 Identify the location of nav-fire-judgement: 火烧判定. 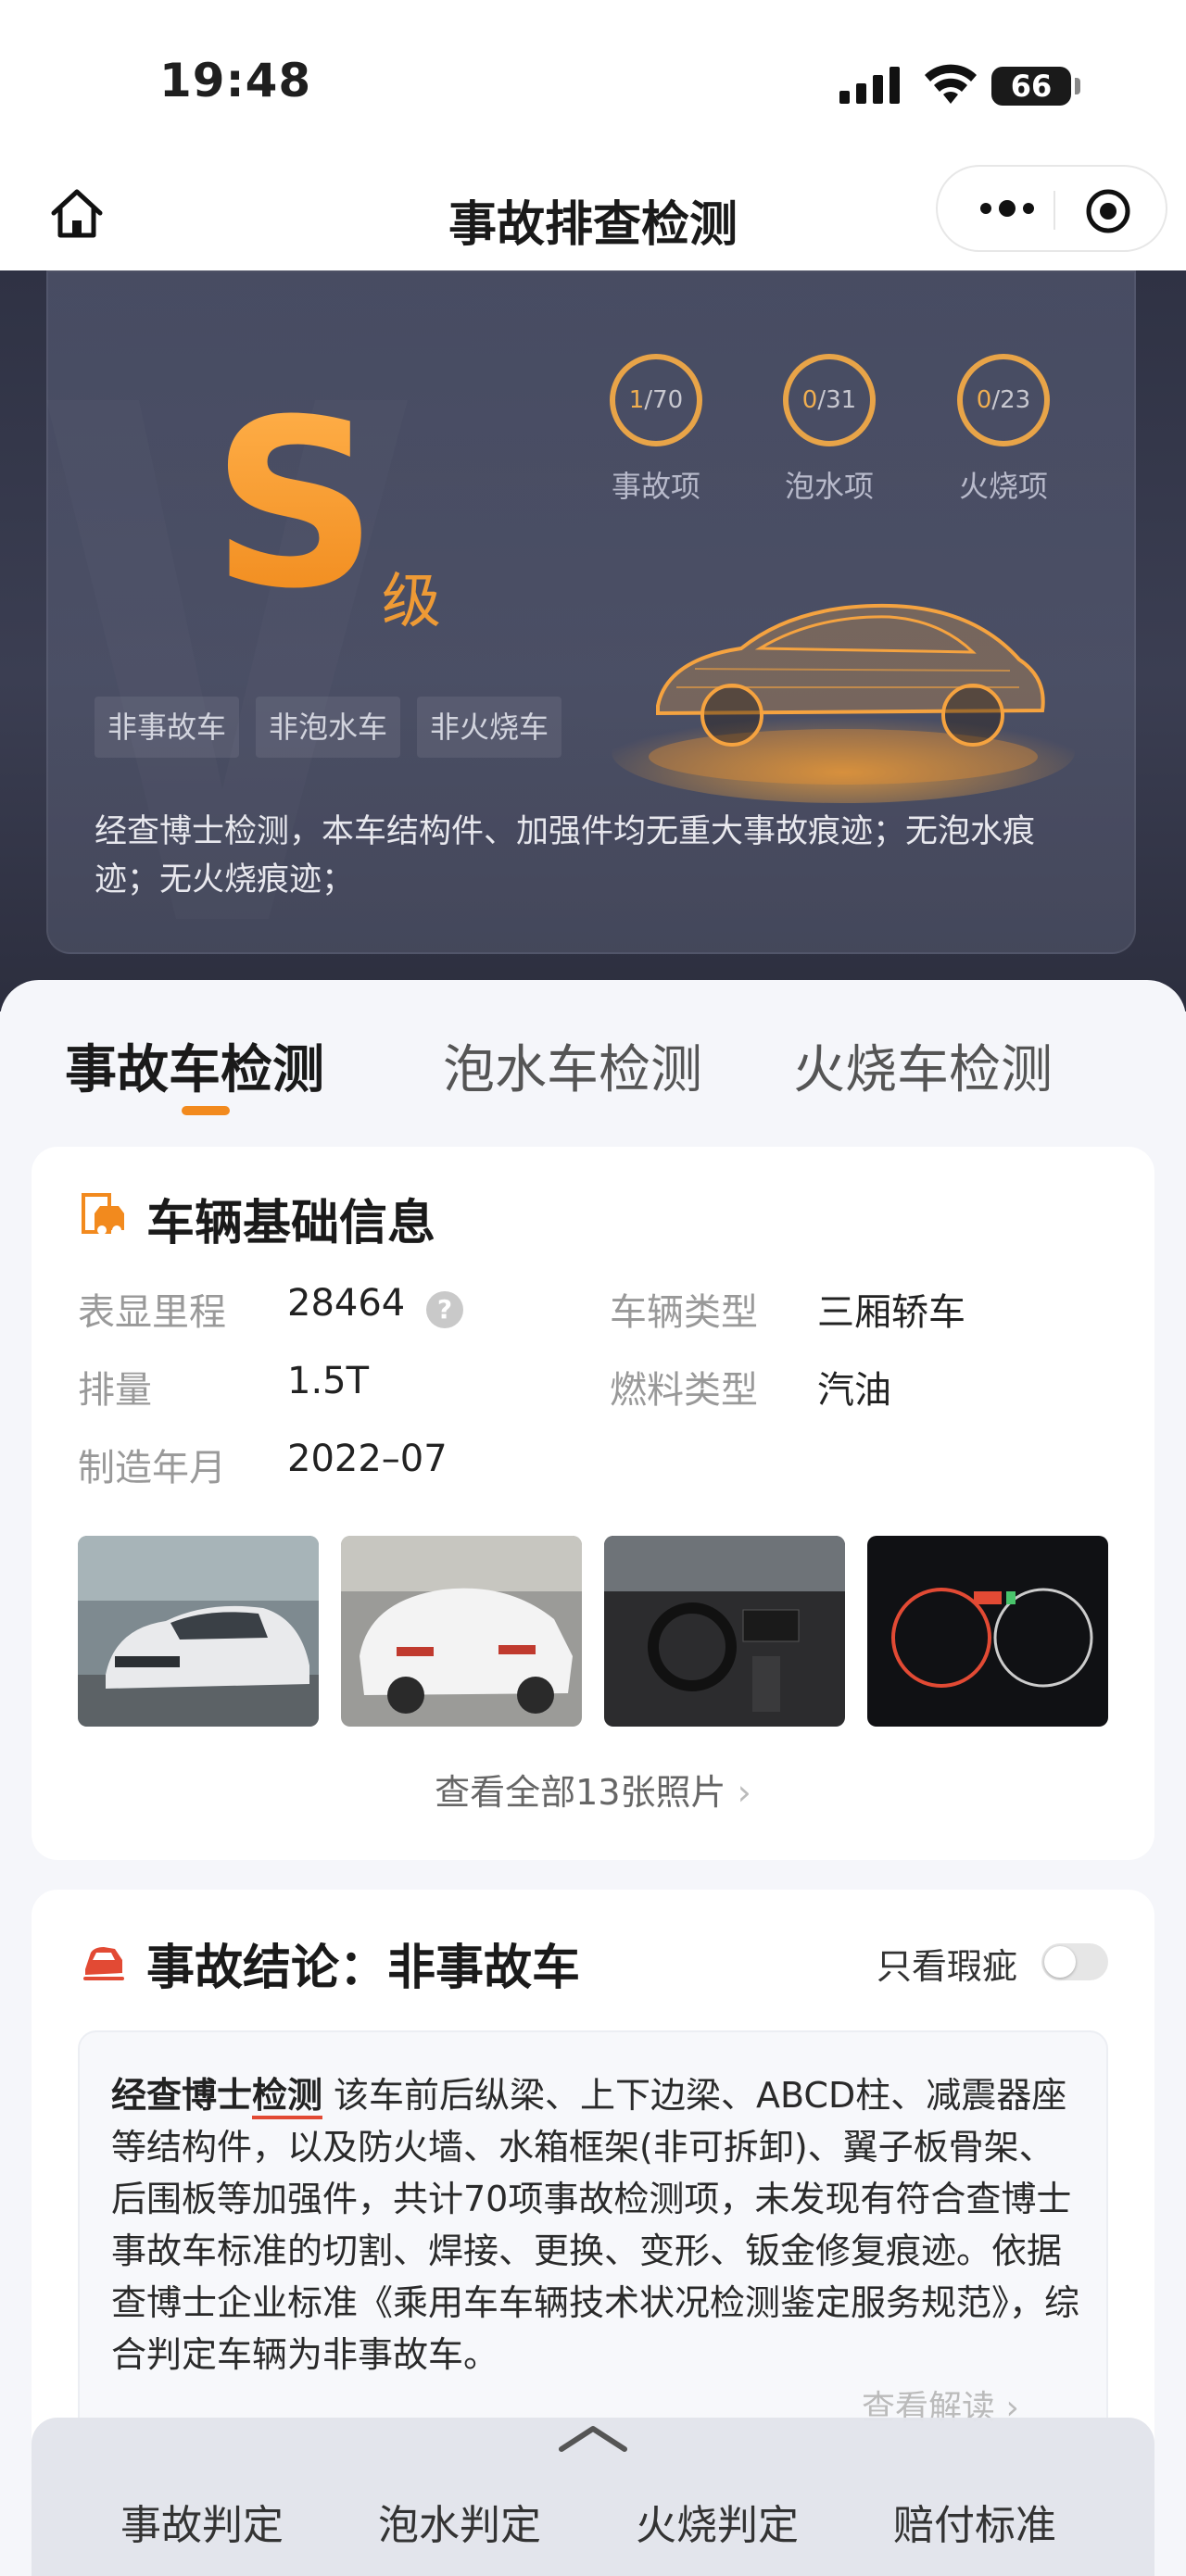
(717, 2521).